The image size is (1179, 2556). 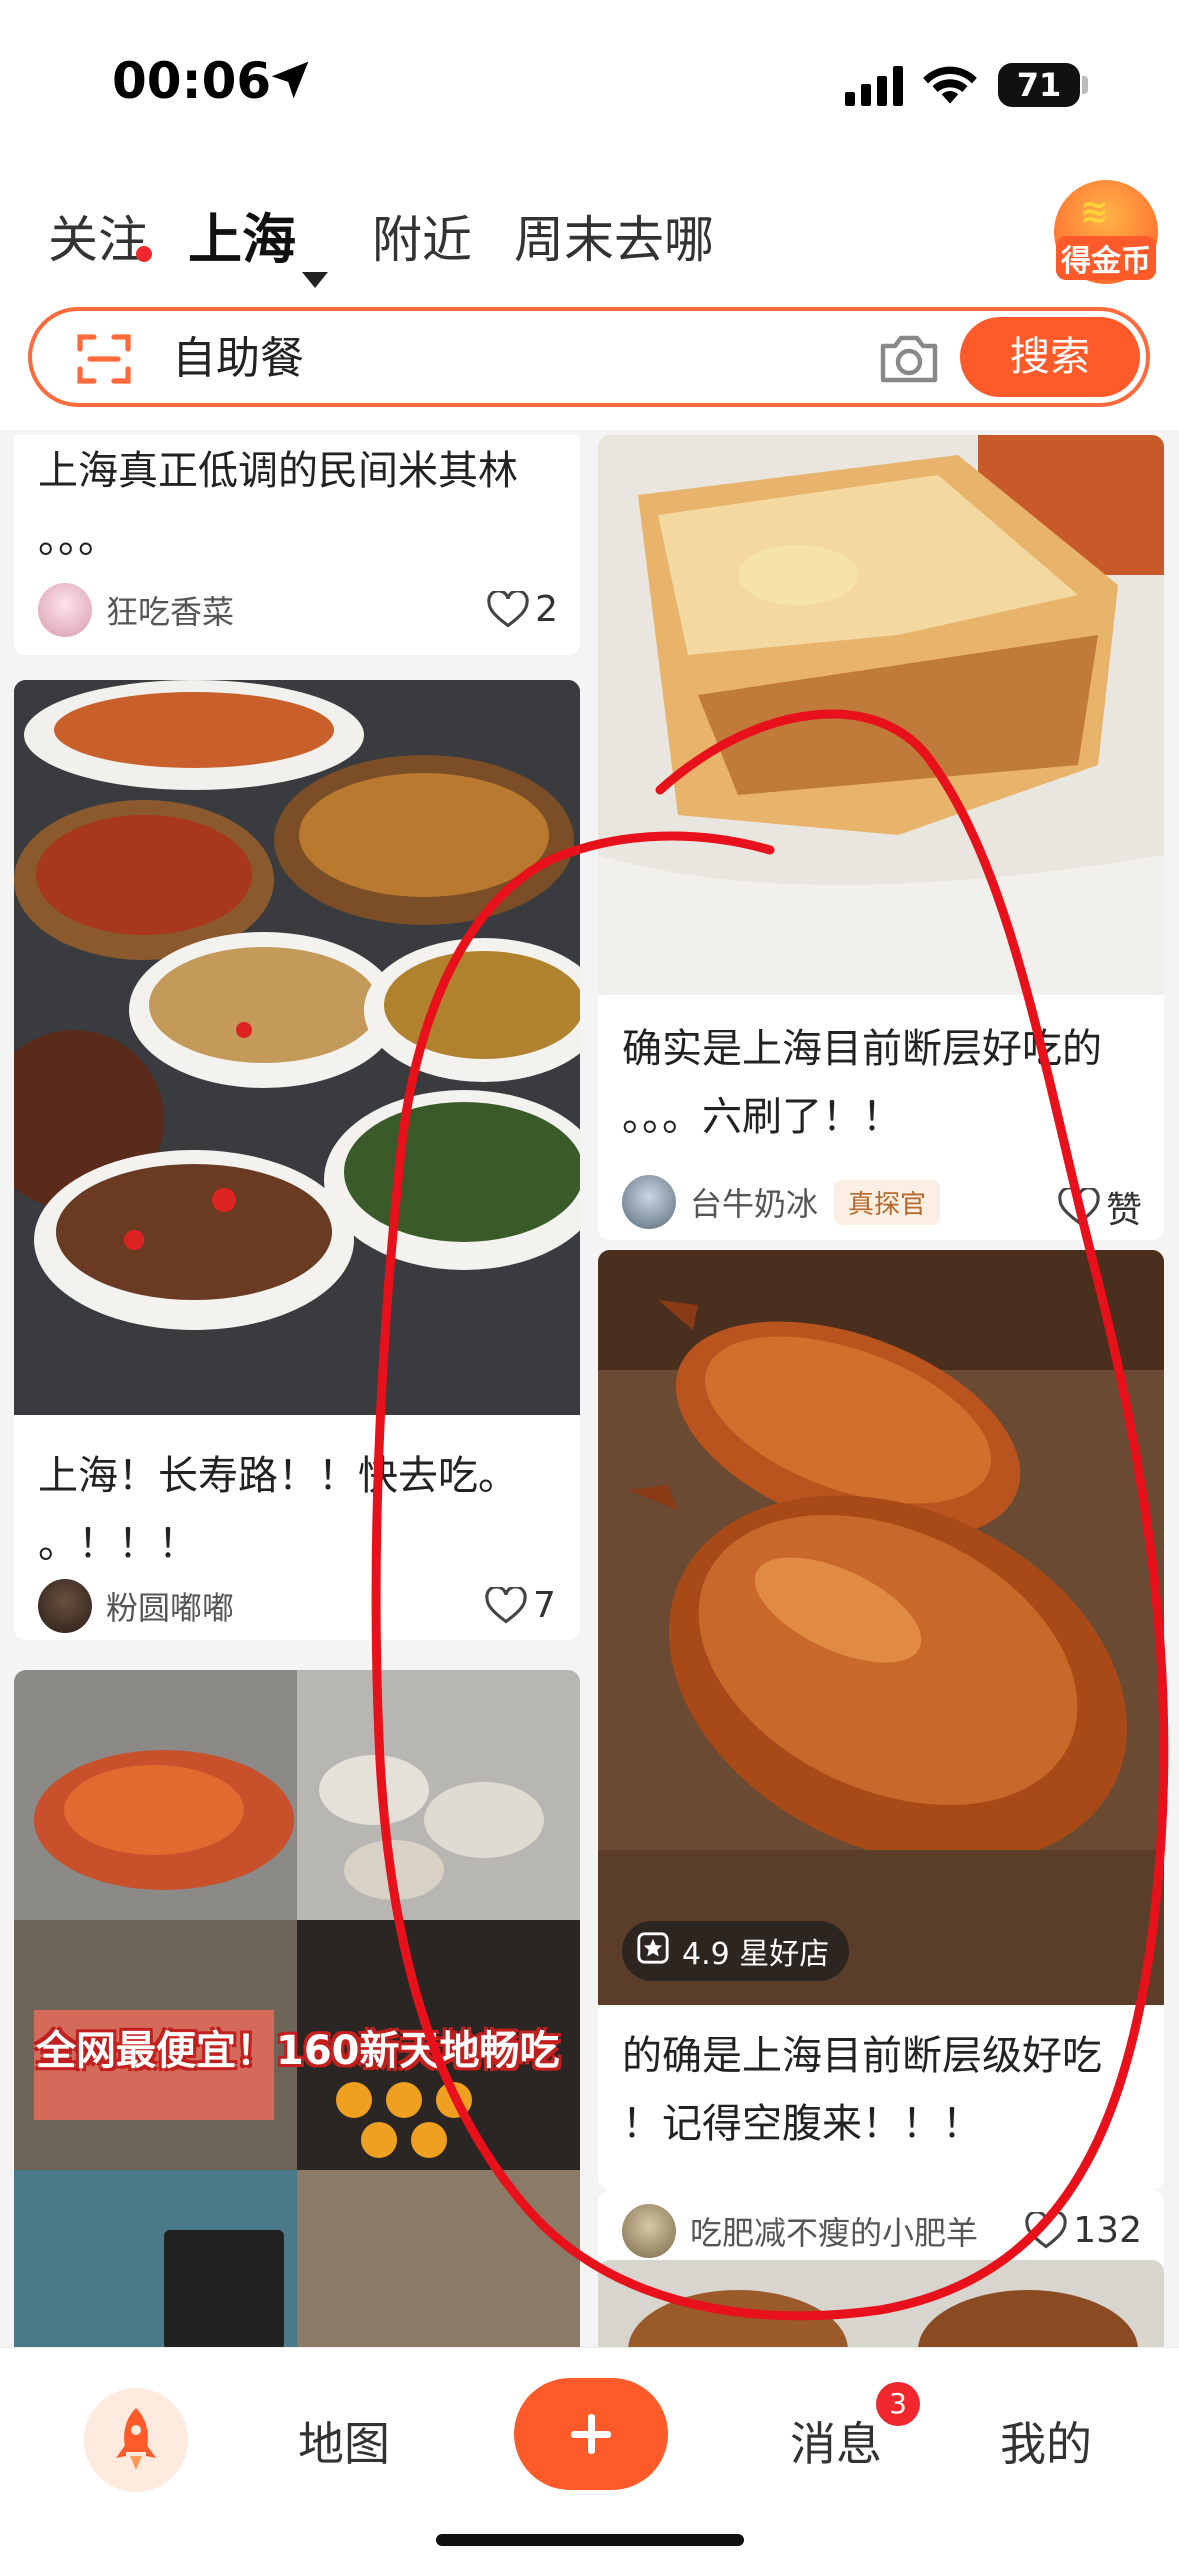 What do you see at coordinates (1106, 258) in the screenshot?
I see `coin-reward-label: 得金币` at bounding box center [1106, 258].